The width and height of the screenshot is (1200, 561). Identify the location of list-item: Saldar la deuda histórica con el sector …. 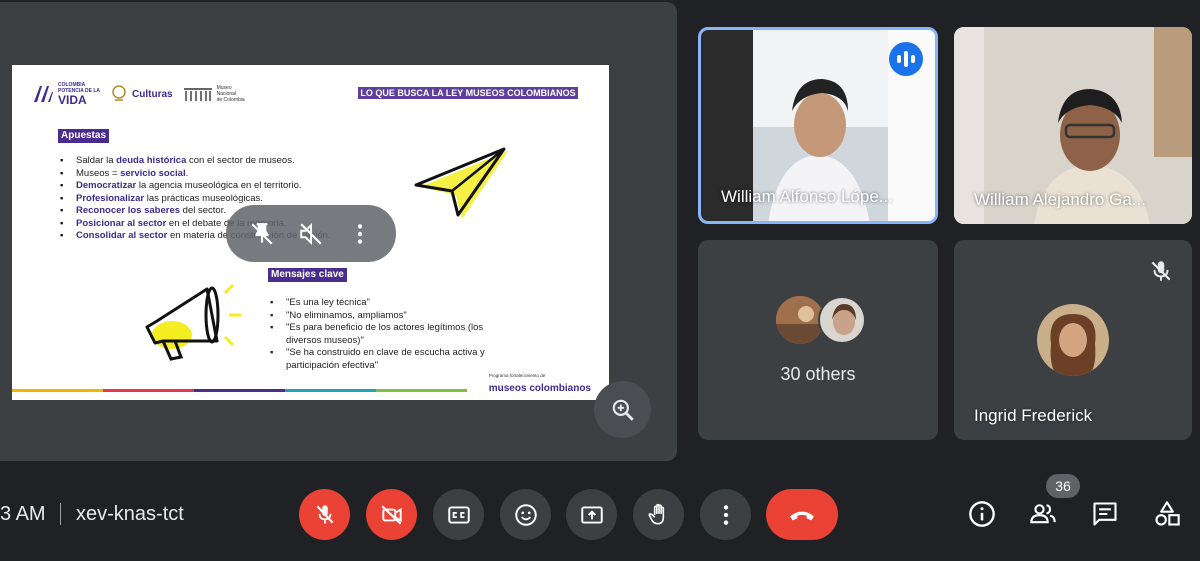
(195, 161).